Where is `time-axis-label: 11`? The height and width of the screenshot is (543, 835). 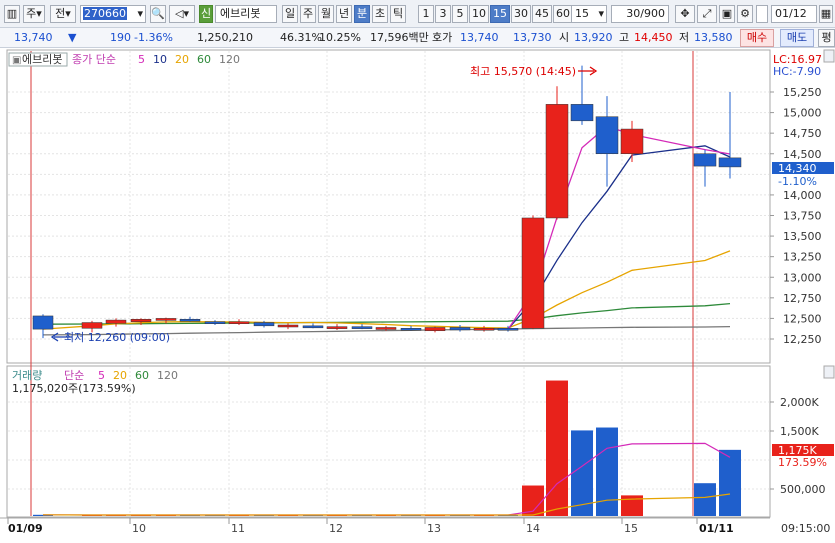
time-axis-label: 11 is located at coordinates (238, 528).